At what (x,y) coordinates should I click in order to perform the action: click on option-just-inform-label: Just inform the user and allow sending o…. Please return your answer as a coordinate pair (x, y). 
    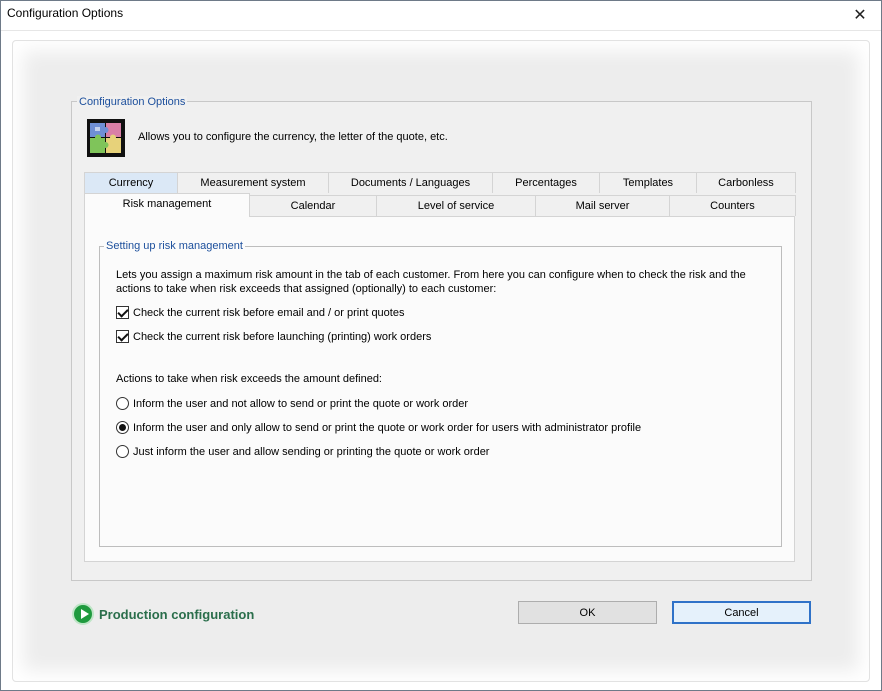
    Looking at the image, I should click on (311, 451).